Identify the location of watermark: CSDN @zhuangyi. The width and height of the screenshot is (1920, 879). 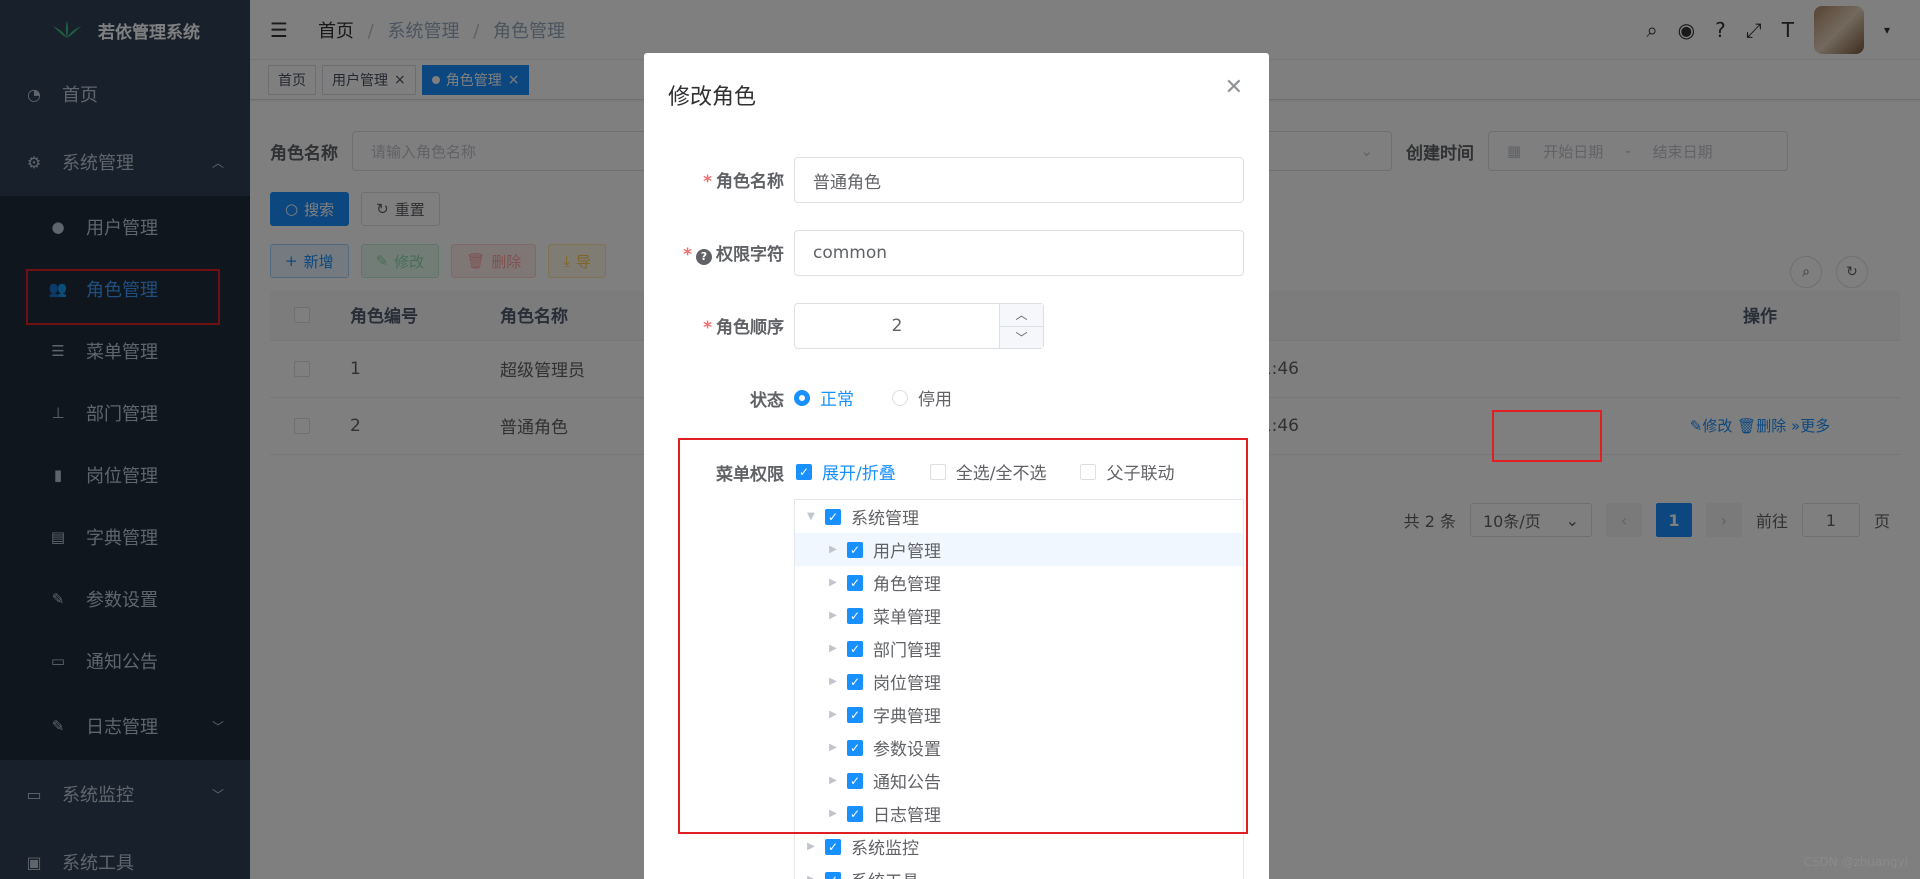
(1855, 862).